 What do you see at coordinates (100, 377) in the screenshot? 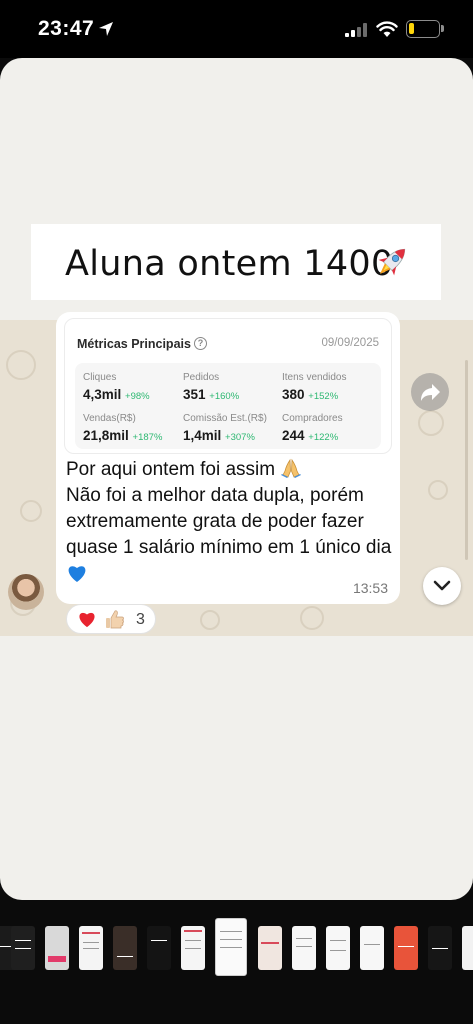
I see `metric-label: Cliques` at bounding box center [100, 377].